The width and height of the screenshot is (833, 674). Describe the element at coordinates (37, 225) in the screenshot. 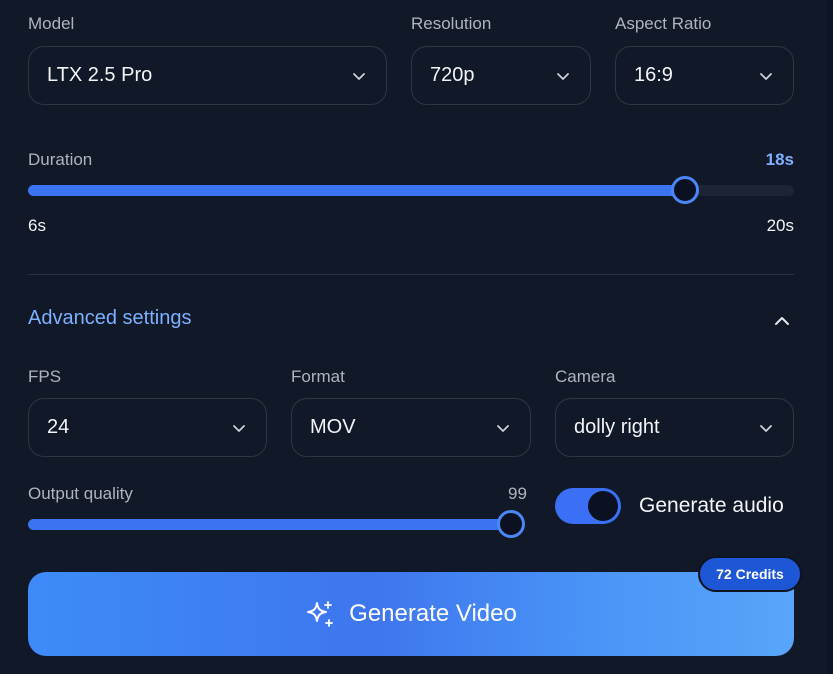

I see `duration-min: 6s` at that location.